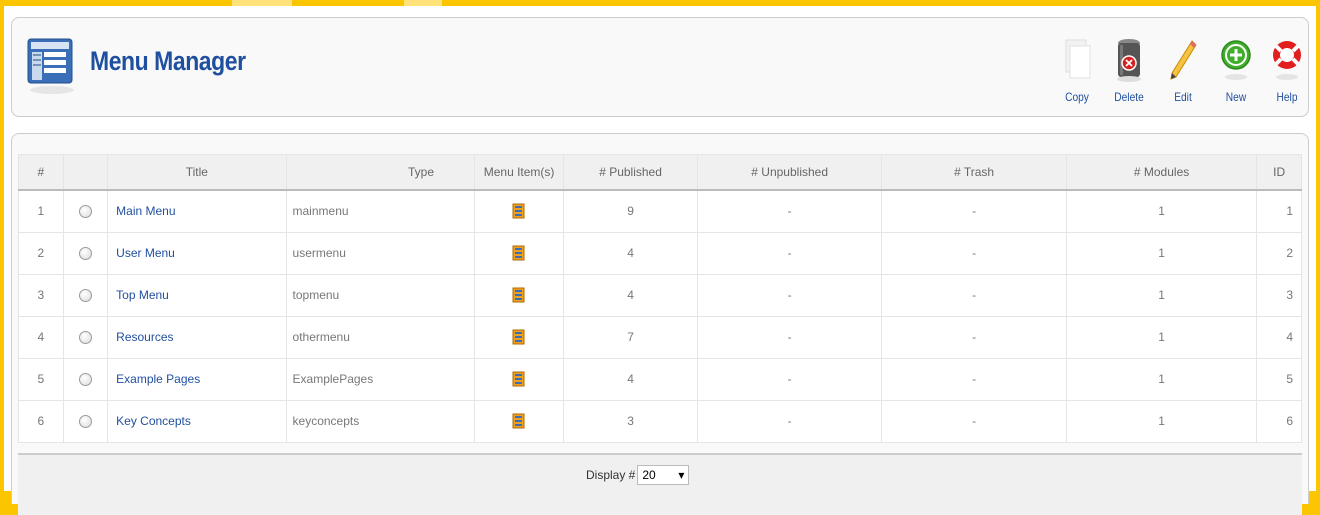 The image size is (1320, 515). Describe the element at coordinates (197, 295) in the screenshot. I see `row-title-cell: Top Menu` at that location.